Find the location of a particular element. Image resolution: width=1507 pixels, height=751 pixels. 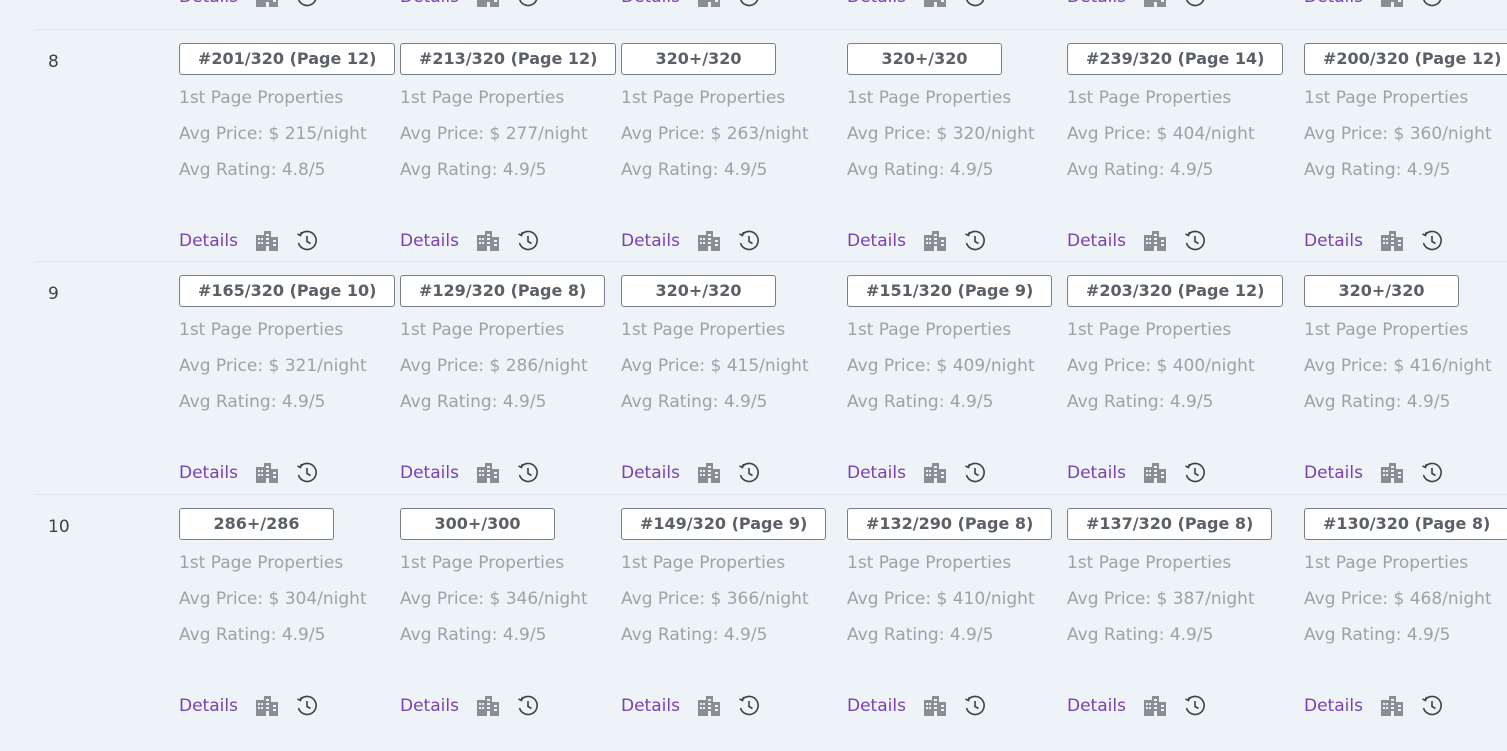

rank-badge: #239/320 (Page 14) is located at coordinates (1175, 59).